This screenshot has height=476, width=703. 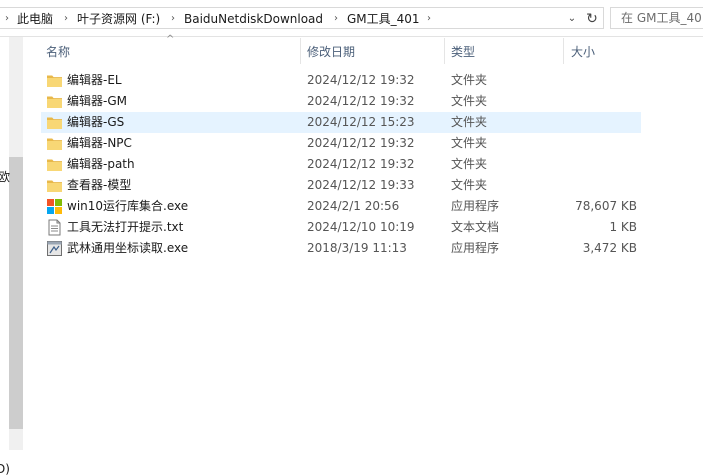 I want to click on file-row: 编辑器-GS 2024/12/12 15:23 文件夹, so click(x=341, y=122).